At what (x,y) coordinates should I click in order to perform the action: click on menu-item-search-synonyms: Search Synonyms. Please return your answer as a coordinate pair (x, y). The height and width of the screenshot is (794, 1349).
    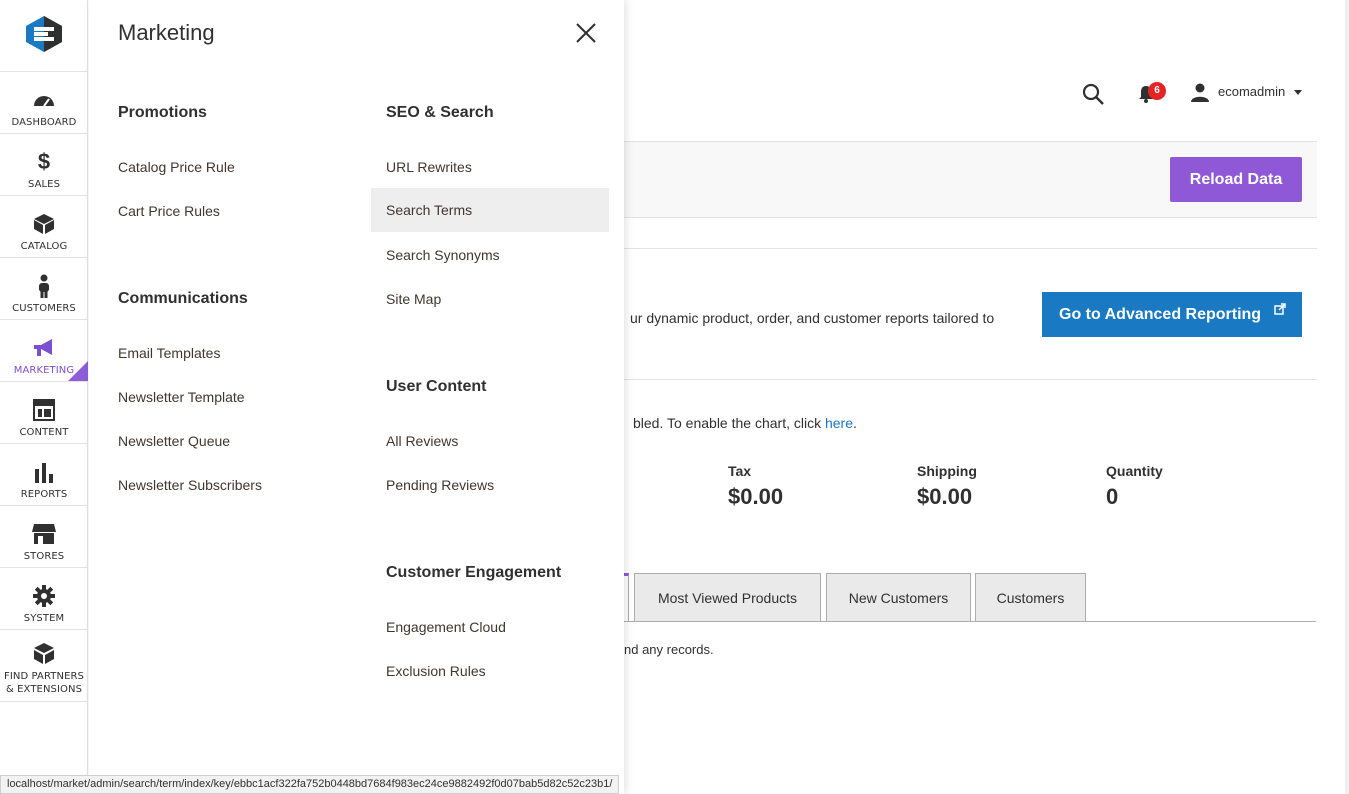
    Looking at the image, I should click on (443, 255).